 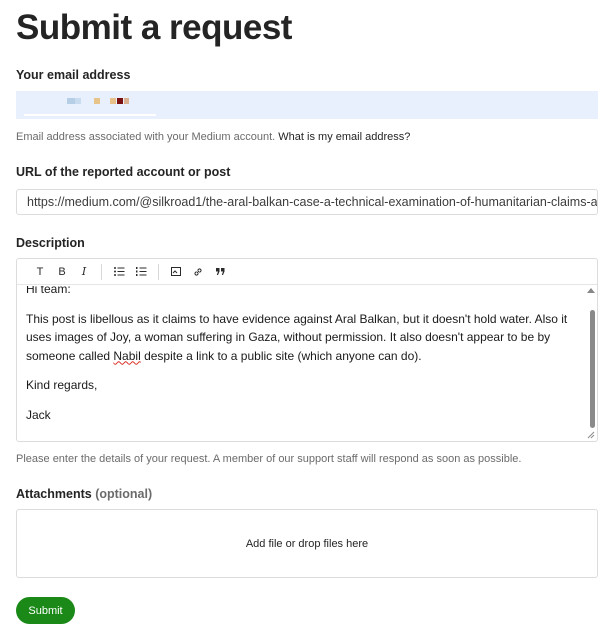 I want to click on image-icon, so click(x=176, y=271).